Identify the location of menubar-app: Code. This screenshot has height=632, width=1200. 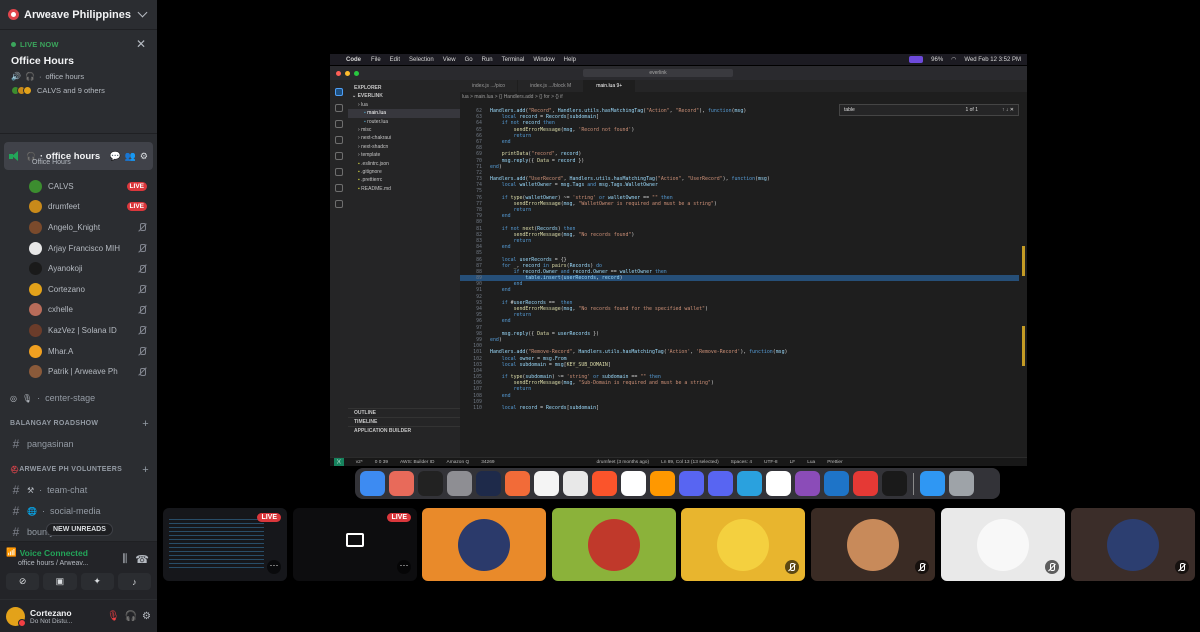
(353, 59).